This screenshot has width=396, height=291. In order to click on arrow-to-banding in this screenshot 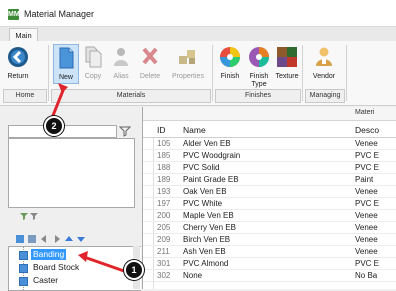, I will do `click(104, 264)`.